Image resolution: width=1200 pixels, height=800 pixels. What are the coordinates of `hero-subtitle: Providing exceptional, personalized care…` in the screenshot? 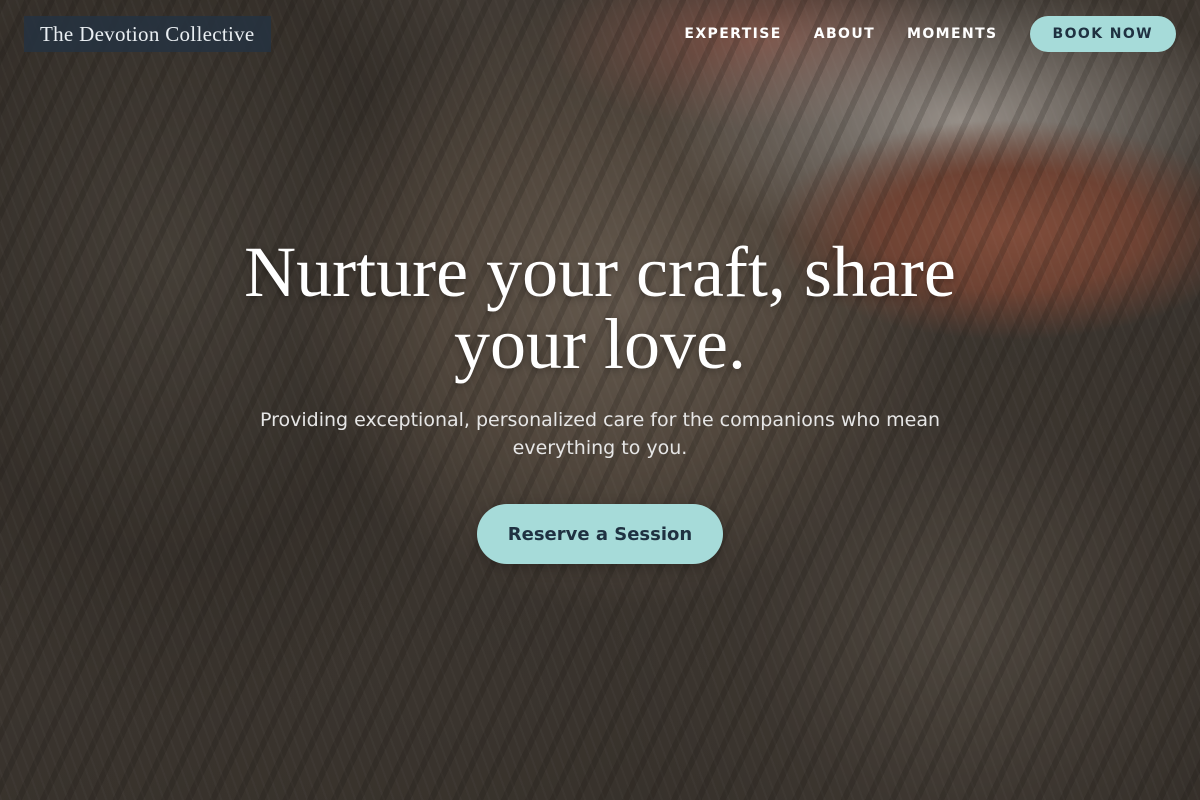 It's located at (600, 434).